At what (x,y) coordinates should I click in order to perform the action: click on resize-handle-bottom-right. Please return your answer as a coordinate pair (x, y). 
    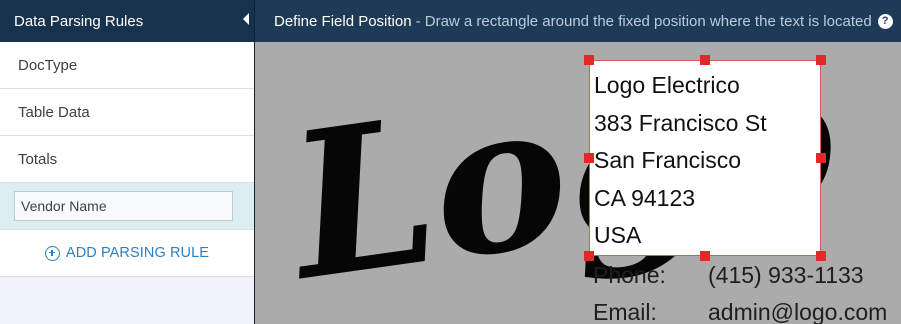
    Looking at the image, I should click on (821, 256).